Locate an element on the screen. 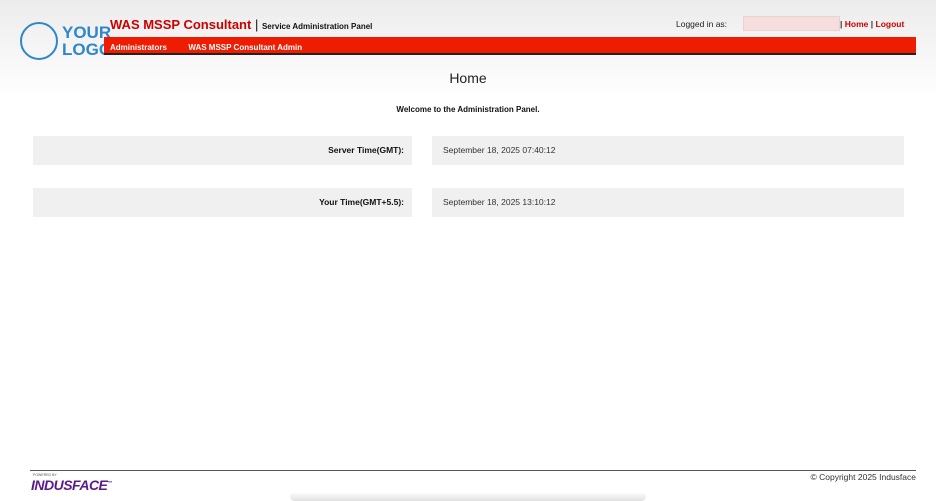 The image size is (936, 501). page-title: Home is located at coordinates (468, 78).